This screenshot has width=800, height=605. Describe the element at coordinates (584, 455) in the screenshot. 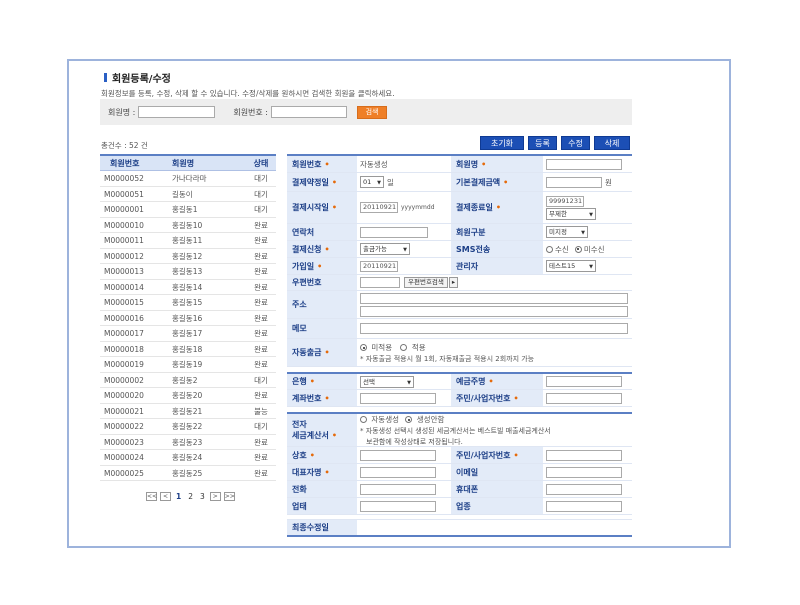

I see `resident-no-2-input` at that location.